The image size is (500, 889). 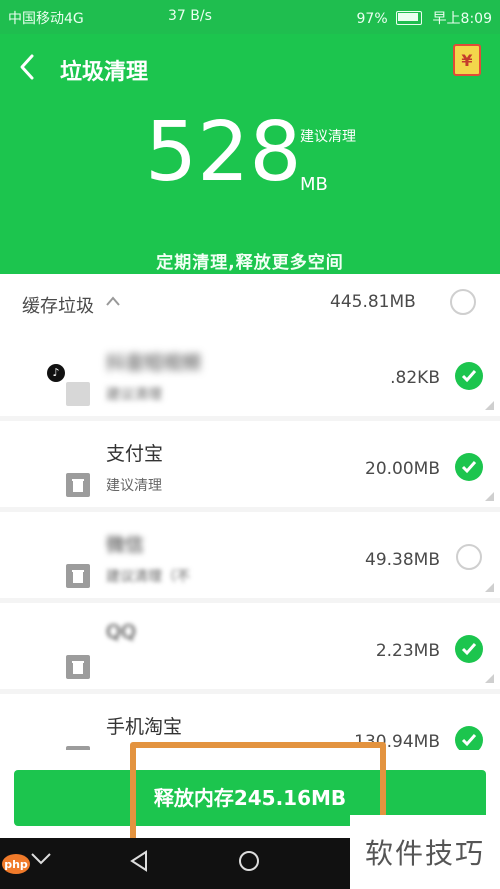 What do you see at coordinates (425, 852) in the screenshot?
I see `watermark: 软件技巧` at bounding box center [425, 852].